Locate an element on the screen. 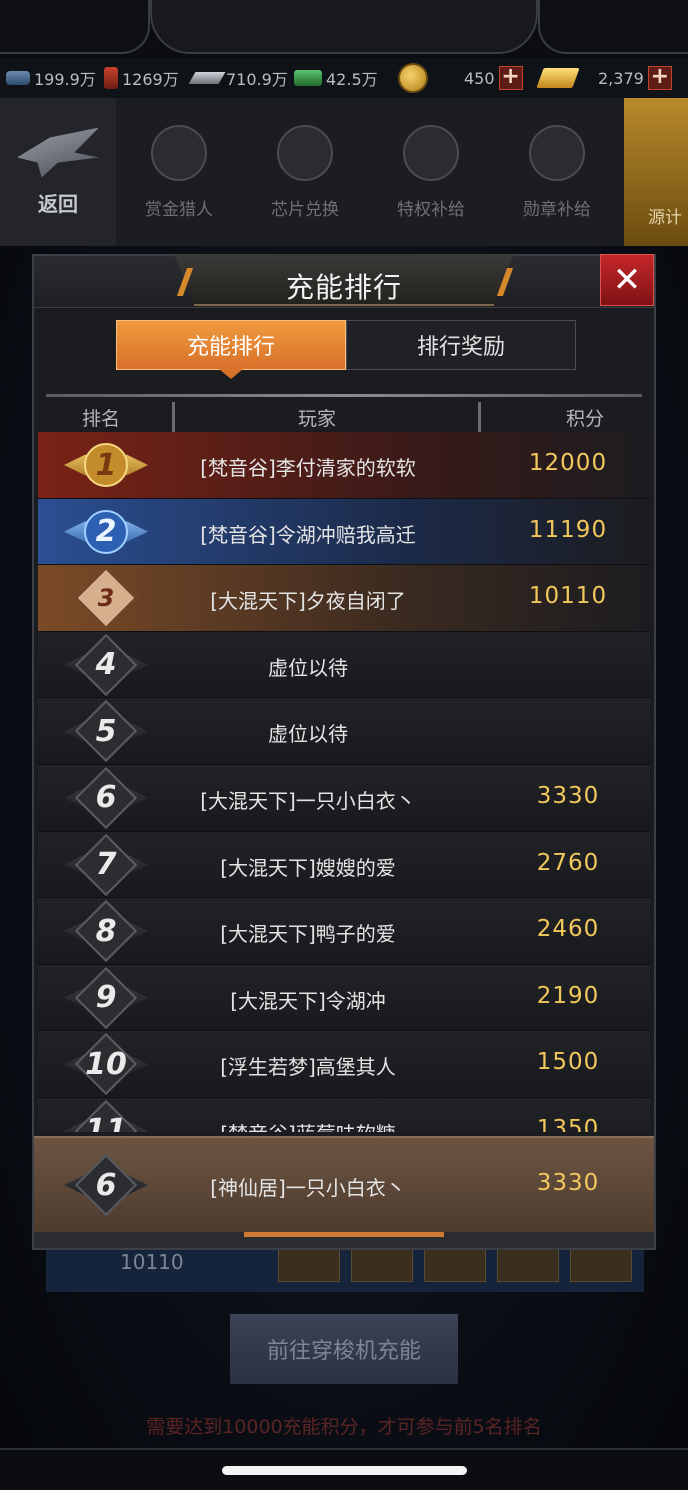 The width and height of the screenshot is (688, 1490). oil-icon is located at coordinates (111, 78).